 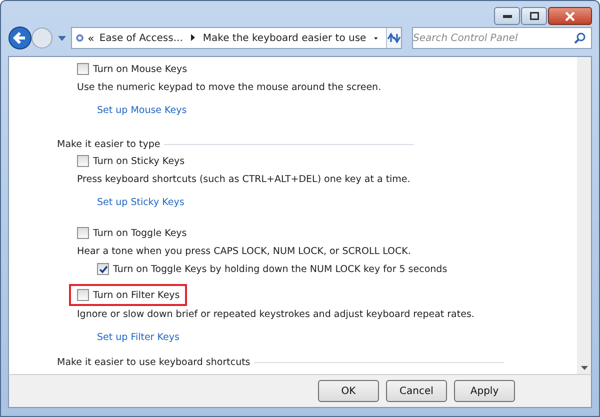 What do you see at coordinates (140, 202) in the screenshot?
I see `setup-link: Set up Sticky Keys` at bounding box center [140, 202].